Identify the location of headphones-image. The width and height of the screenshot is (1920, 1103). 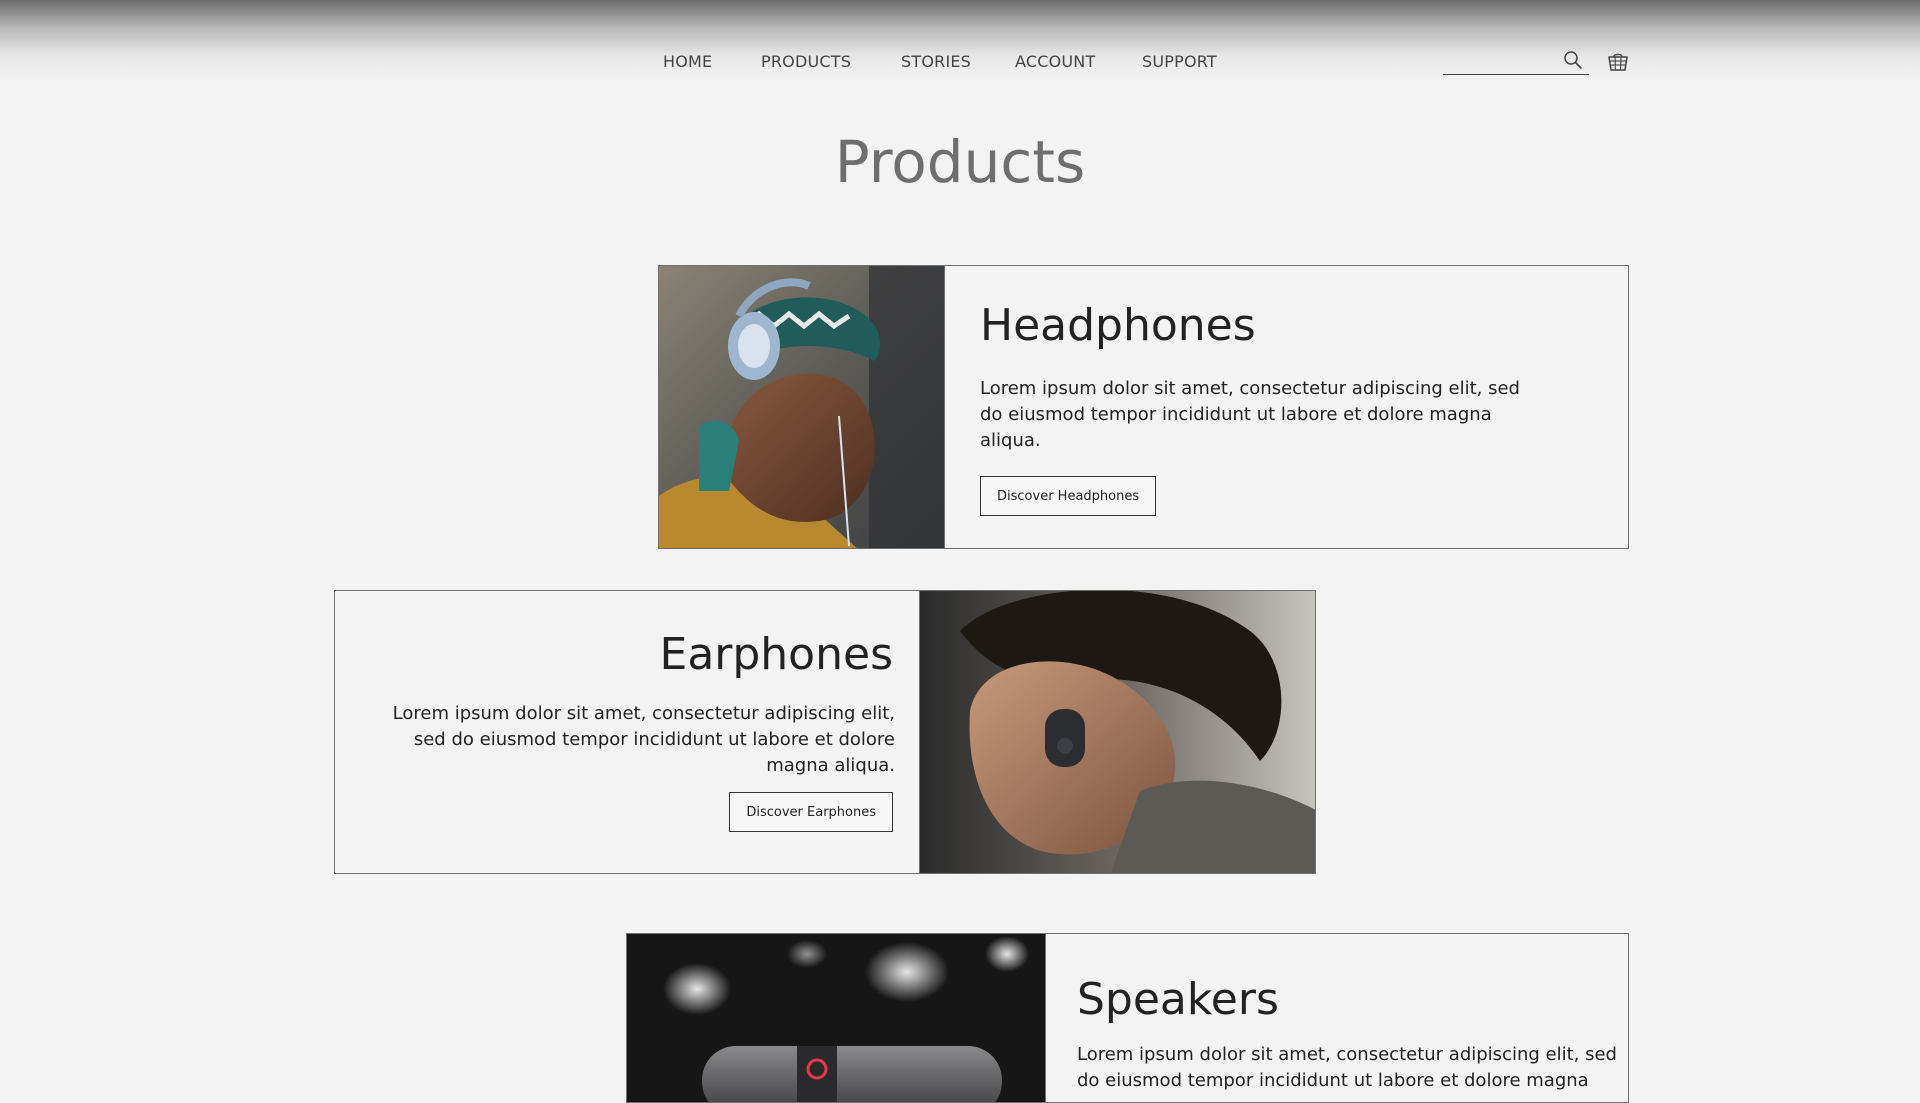
(802, 407).